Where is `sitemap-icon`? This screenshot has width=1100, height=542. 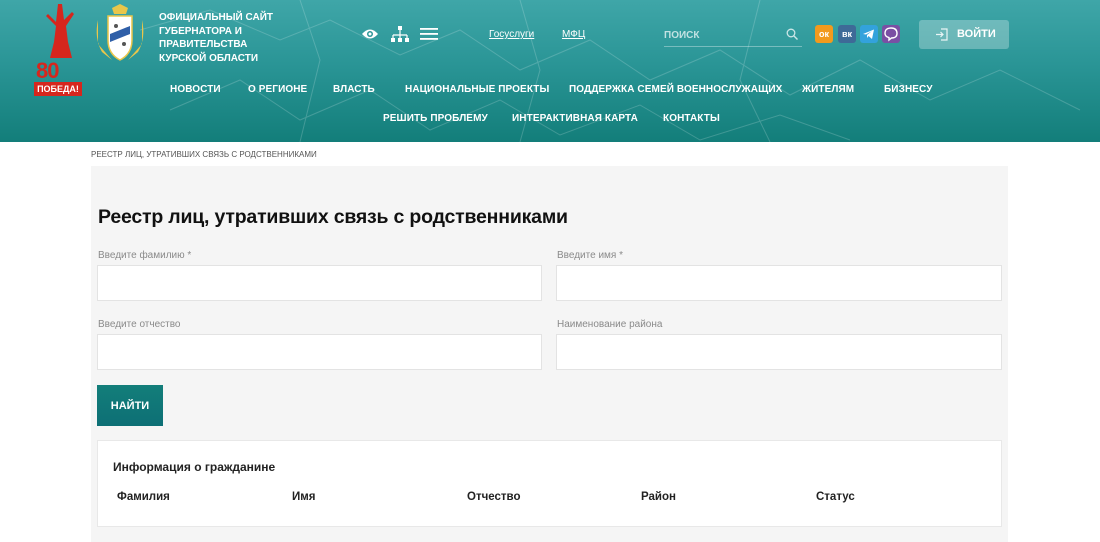 sitemap-icon is located at coordinates (400, 34).